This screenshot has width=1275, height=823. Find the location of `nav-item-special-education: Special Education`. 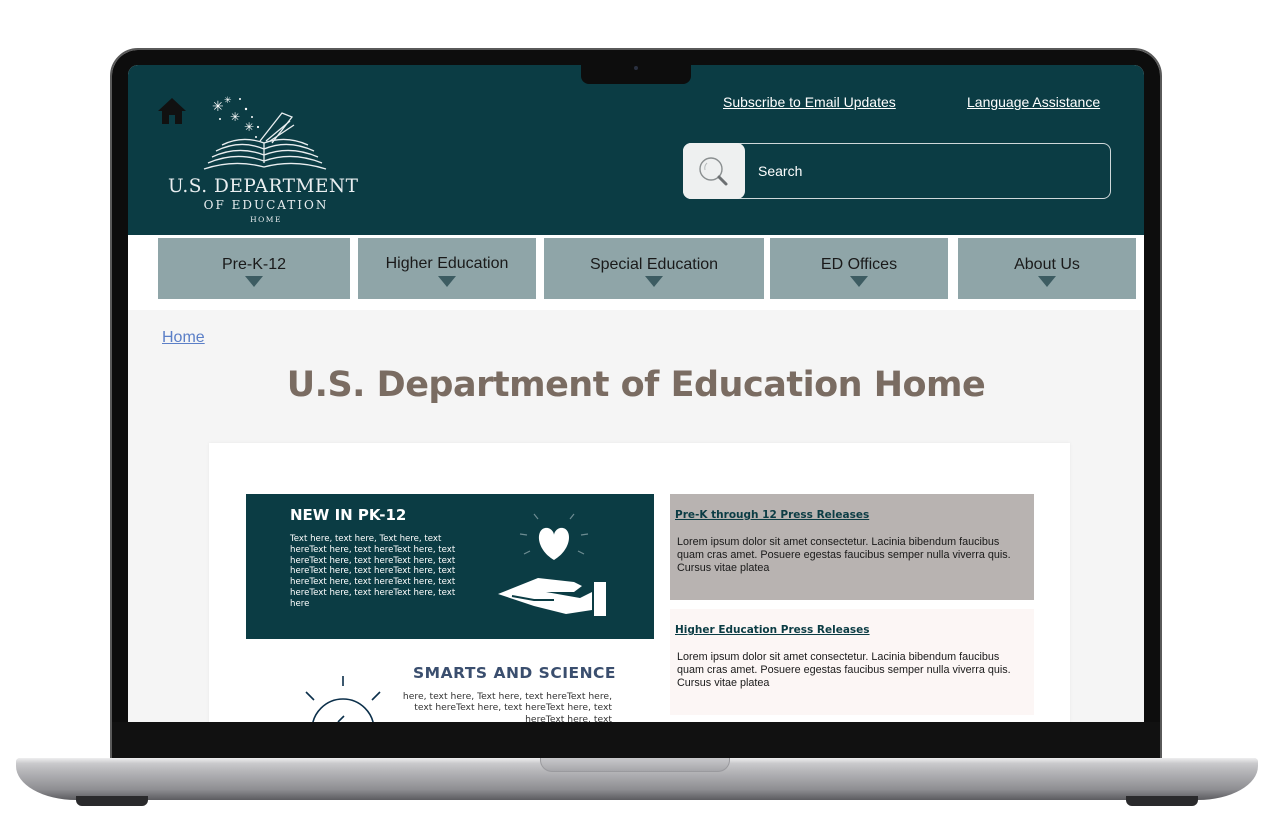

nav-item-special-education: Special Education is located at coordinates (654, 268).